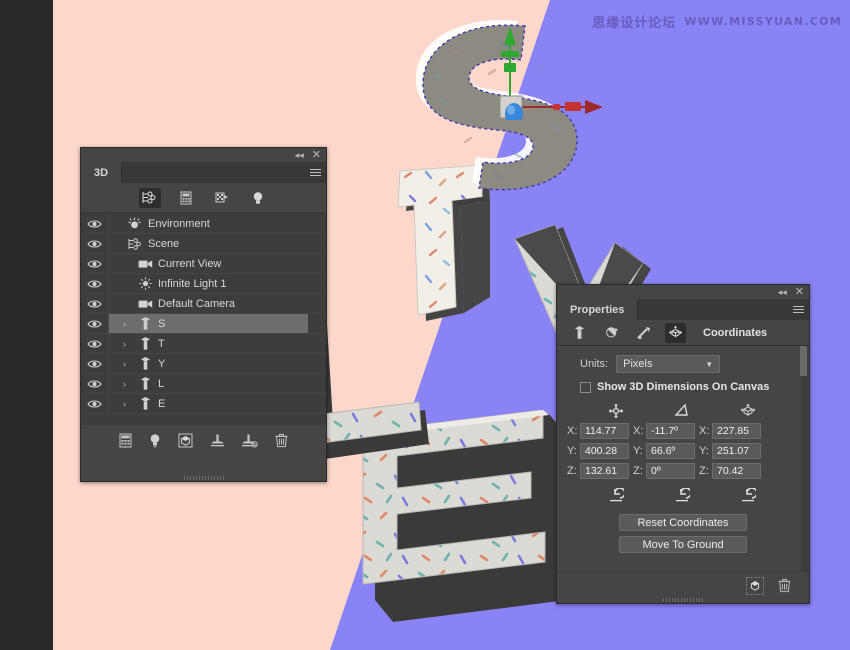 This screenshot has height=650, width=850. I want to click on reset-scale-icon, so click(749, 496).